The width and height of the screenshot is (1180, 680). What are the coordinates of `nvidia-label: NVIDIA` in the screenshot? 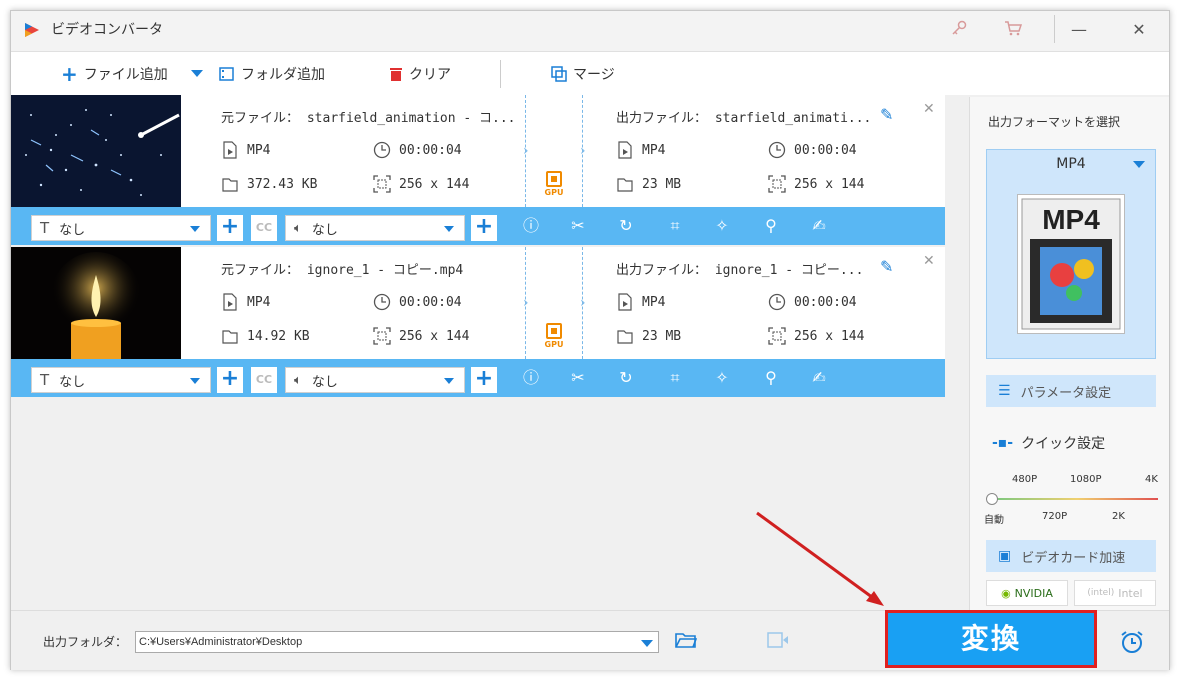 It's located at (1033, 593).